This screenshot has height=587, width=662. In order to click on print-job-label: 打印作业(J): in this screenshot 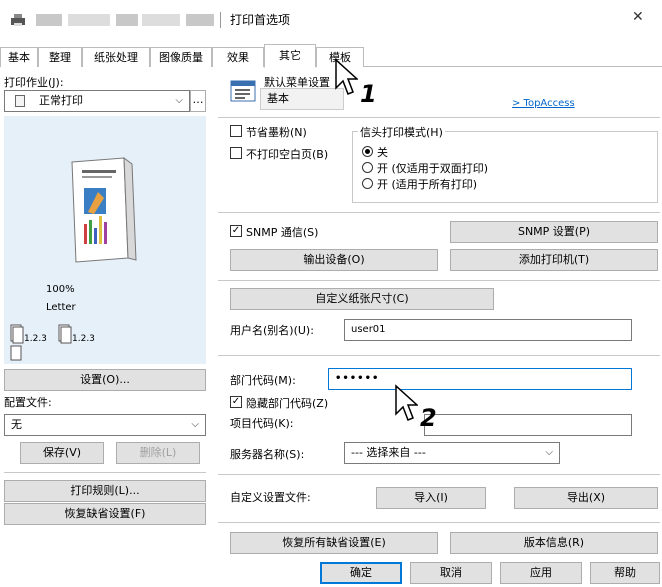, I will do `click(34, 82)`.